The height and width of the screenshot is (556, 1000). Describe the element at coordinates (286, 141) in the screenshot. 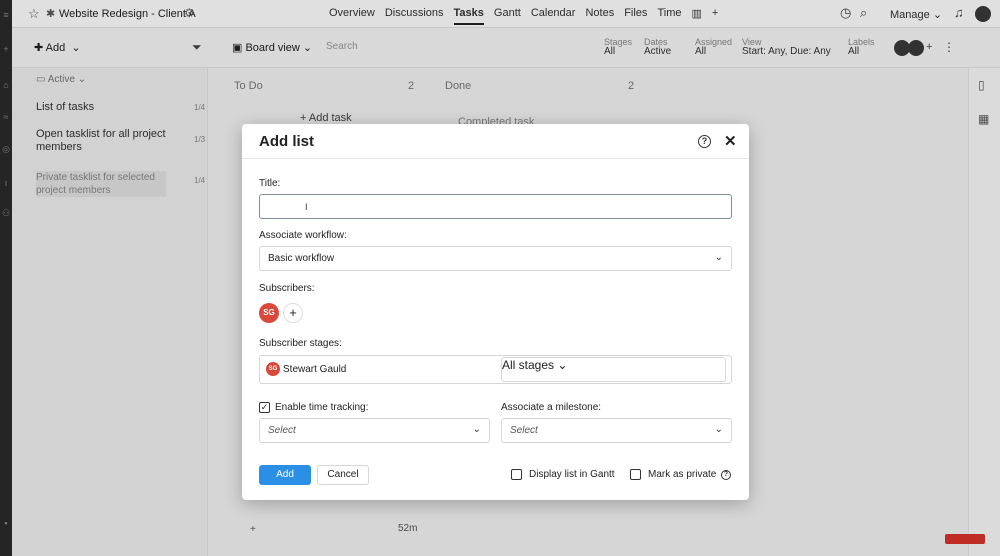

I see `modal-title: Add list` at that location.